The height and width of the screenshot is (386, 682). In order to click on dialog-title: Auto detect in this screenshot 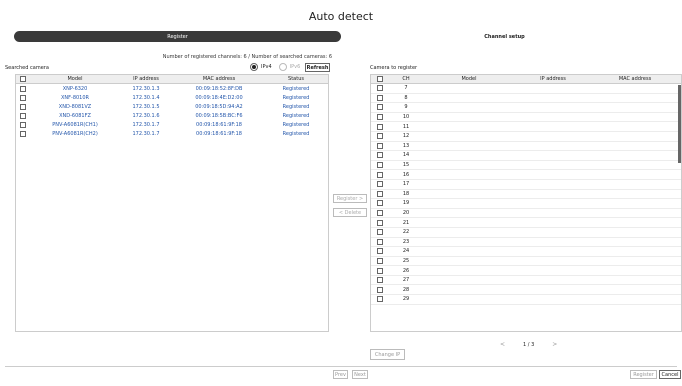, I will do `click(341, 16)`.